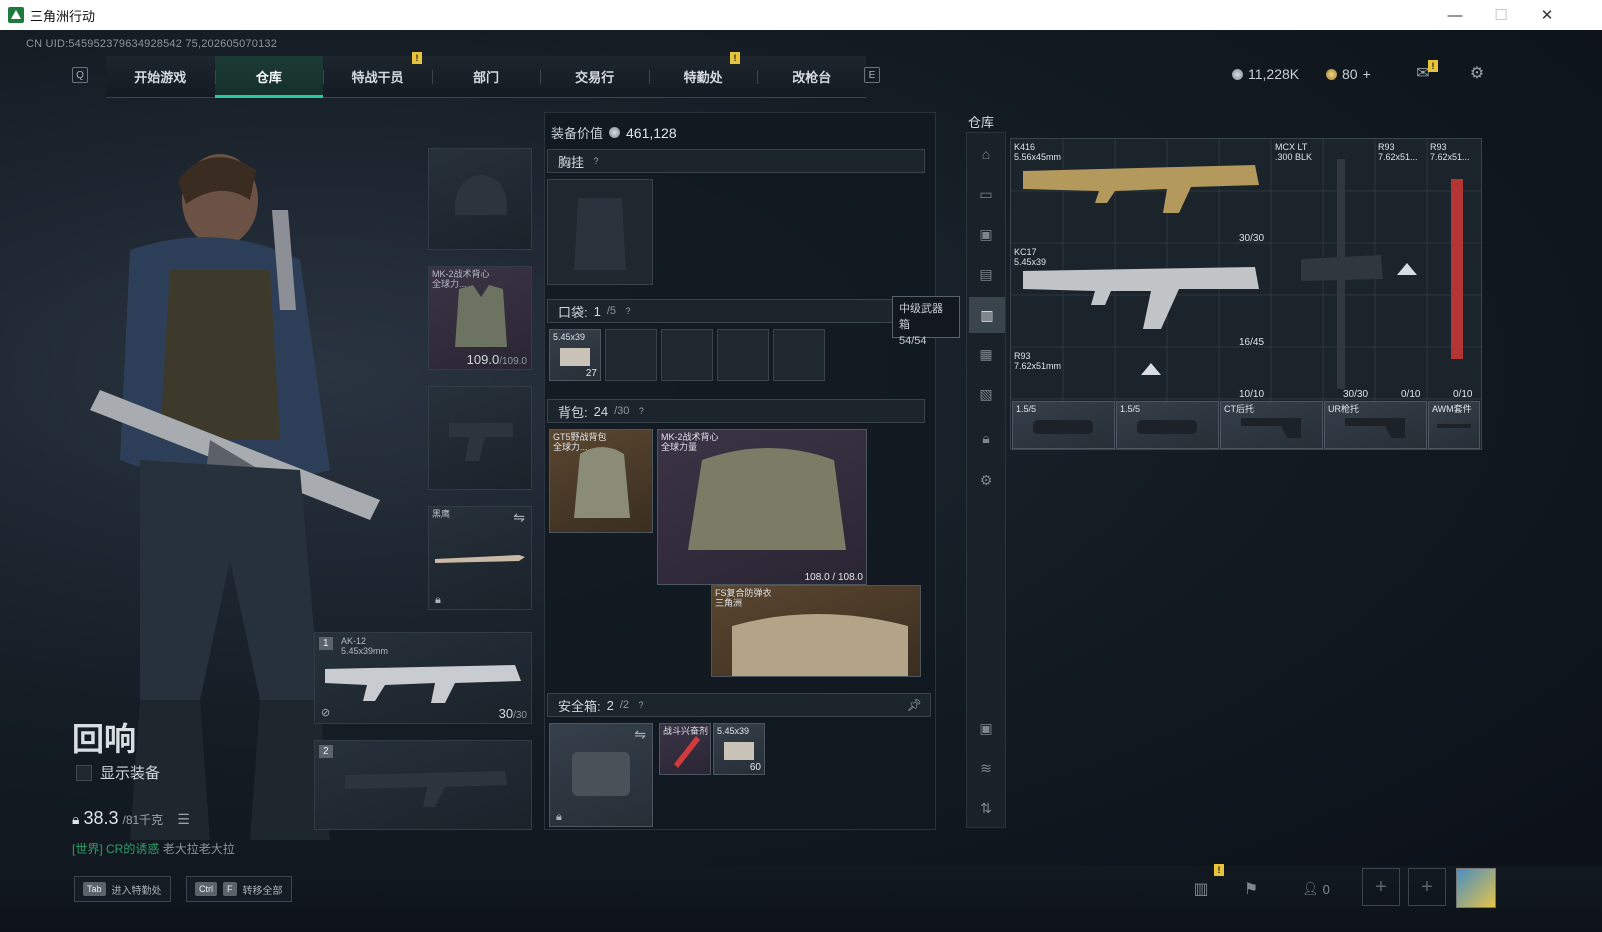  I want to click on tooltip-value: 54/54, so click(913, 341).